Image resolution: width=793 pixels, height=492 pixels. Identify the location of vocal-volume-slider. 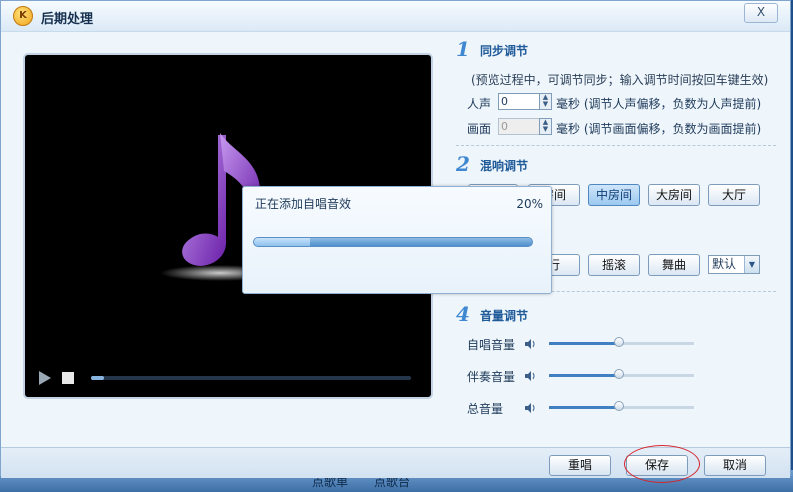
(621, 342).